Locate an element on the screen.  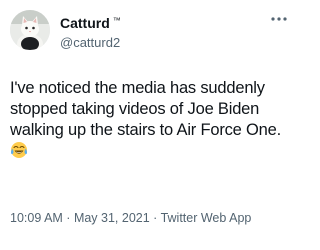
tweet-time: 10:09 AM is located at coordinates (36, 218).